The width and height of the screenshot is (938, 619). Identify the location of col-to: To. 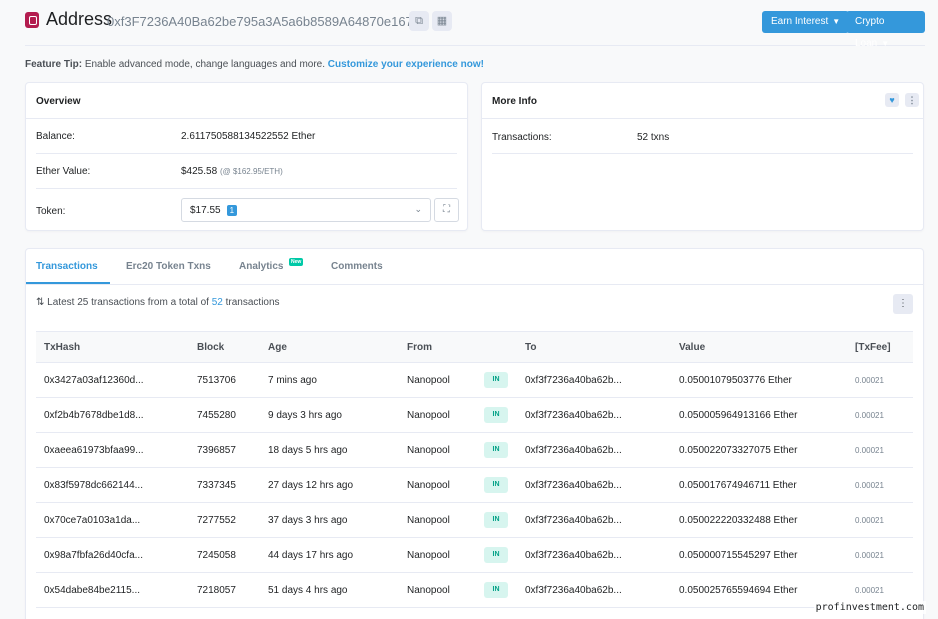
(531, 347).